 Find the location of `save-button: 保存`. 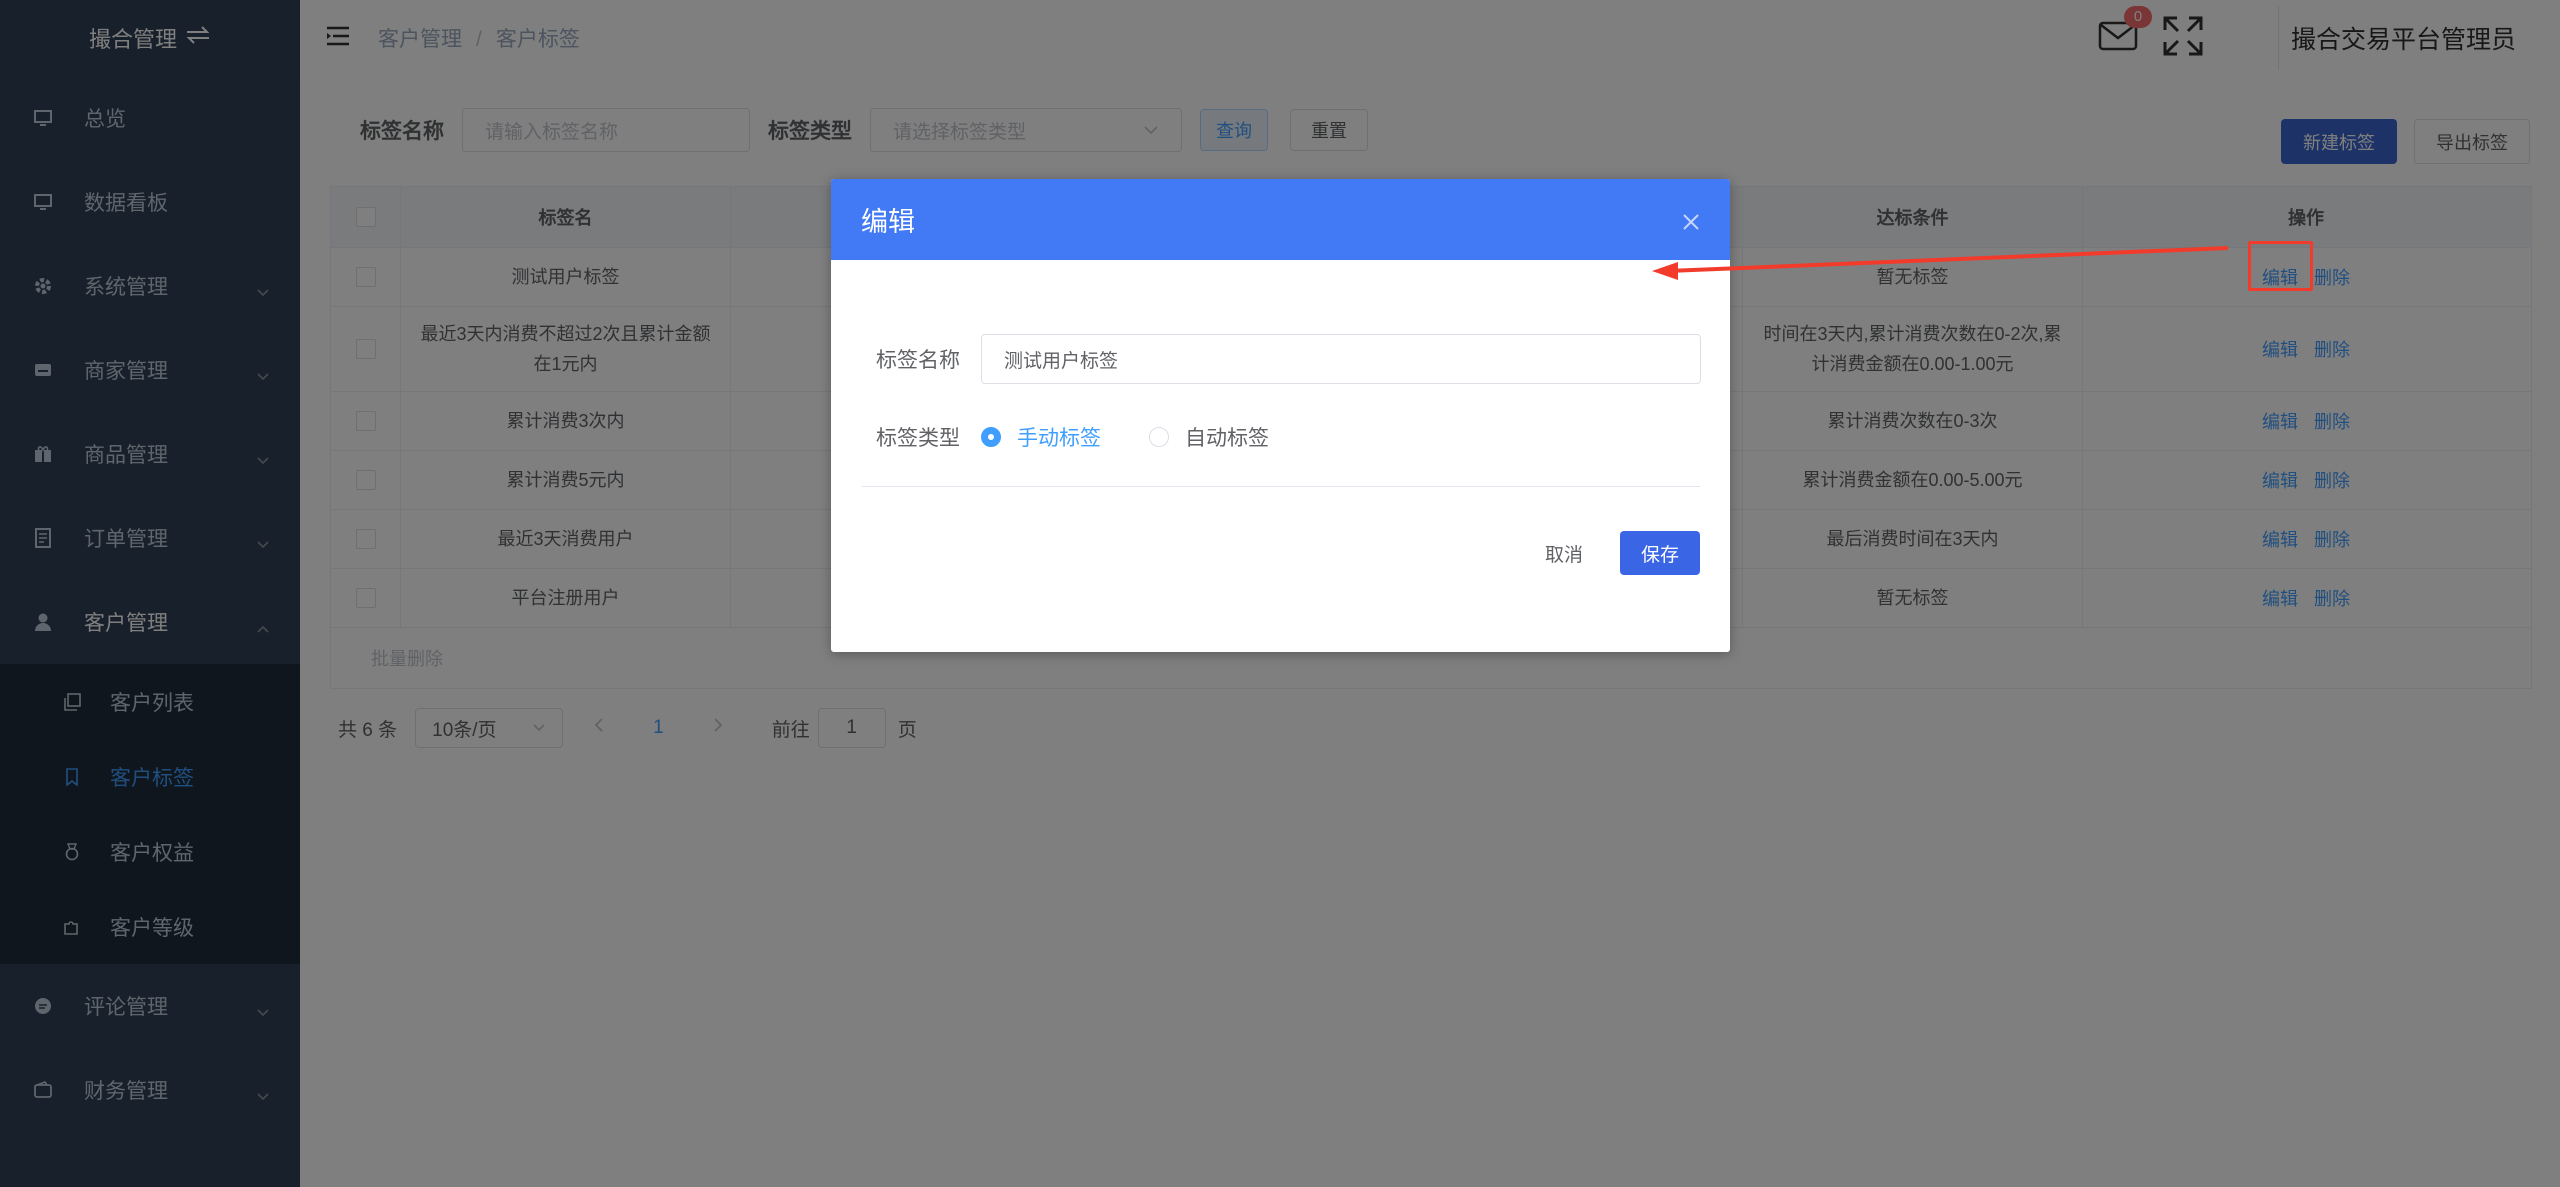

save-button: 保存 is located at coordinates (1660, 553).